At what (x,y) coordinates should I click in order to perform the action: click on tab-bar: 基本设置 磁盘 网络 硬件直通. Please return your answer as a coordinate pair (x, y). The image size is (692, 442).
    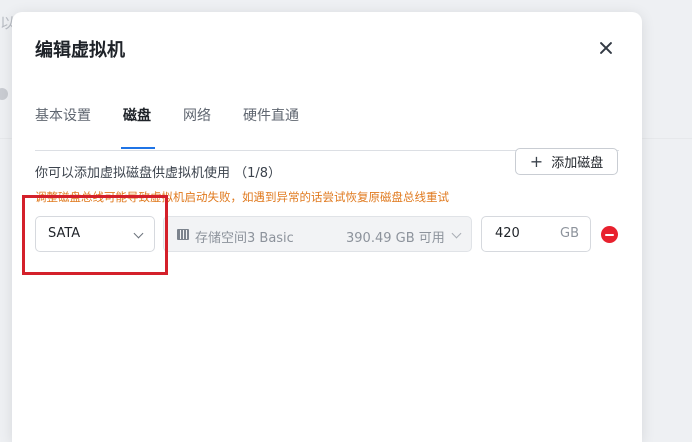
    Looking at the image, I should click on (327, 126).